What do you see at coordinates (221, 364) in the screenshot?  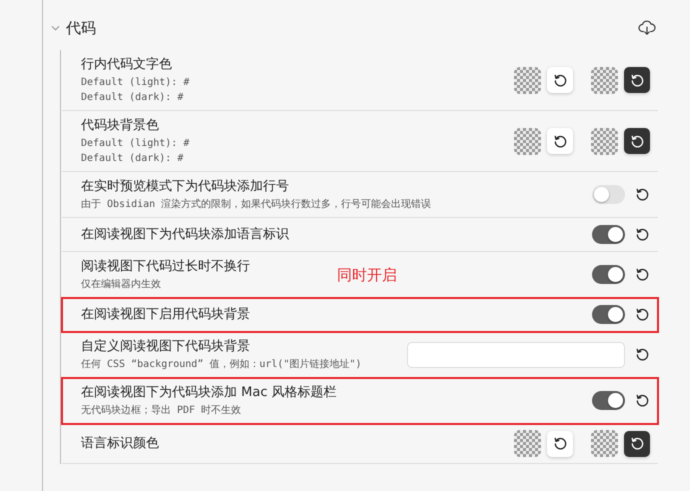 I see `setting-description: 任何 CSS “background” 值，例如：url("图片链接地址")` at bounding box center [221, 364].